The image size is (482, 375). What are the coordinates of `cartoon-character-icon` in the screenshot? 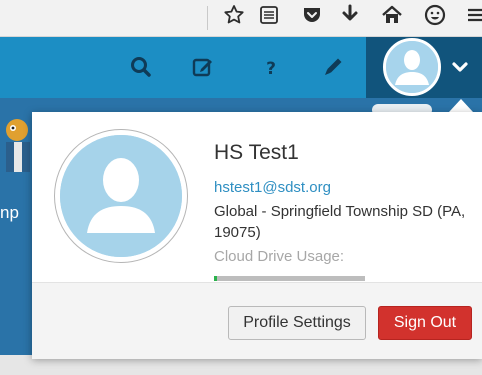 It's located at (18, 145).